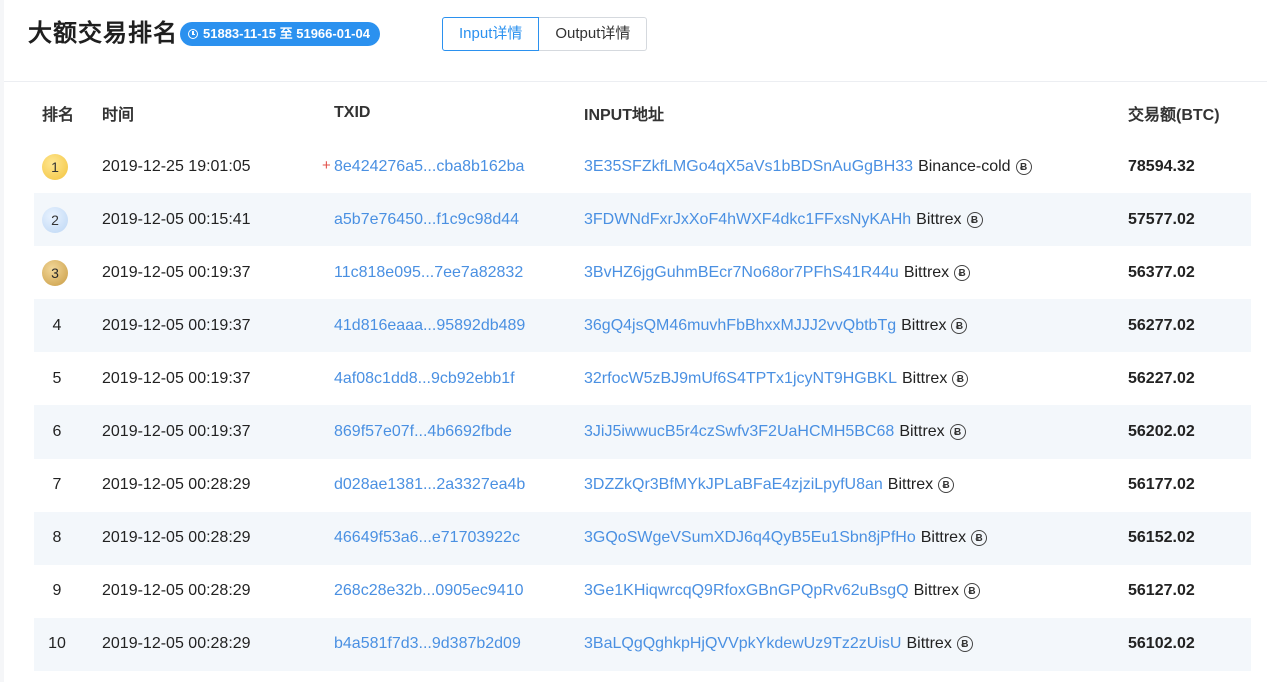 Image resolution: width=1267 pixels, height=682 pixels. I want to click on input-address-link: 3Ge1KHiqwrcqQ9RfoxGBnGPQpRv62uBsgQ, so click(746, 590).